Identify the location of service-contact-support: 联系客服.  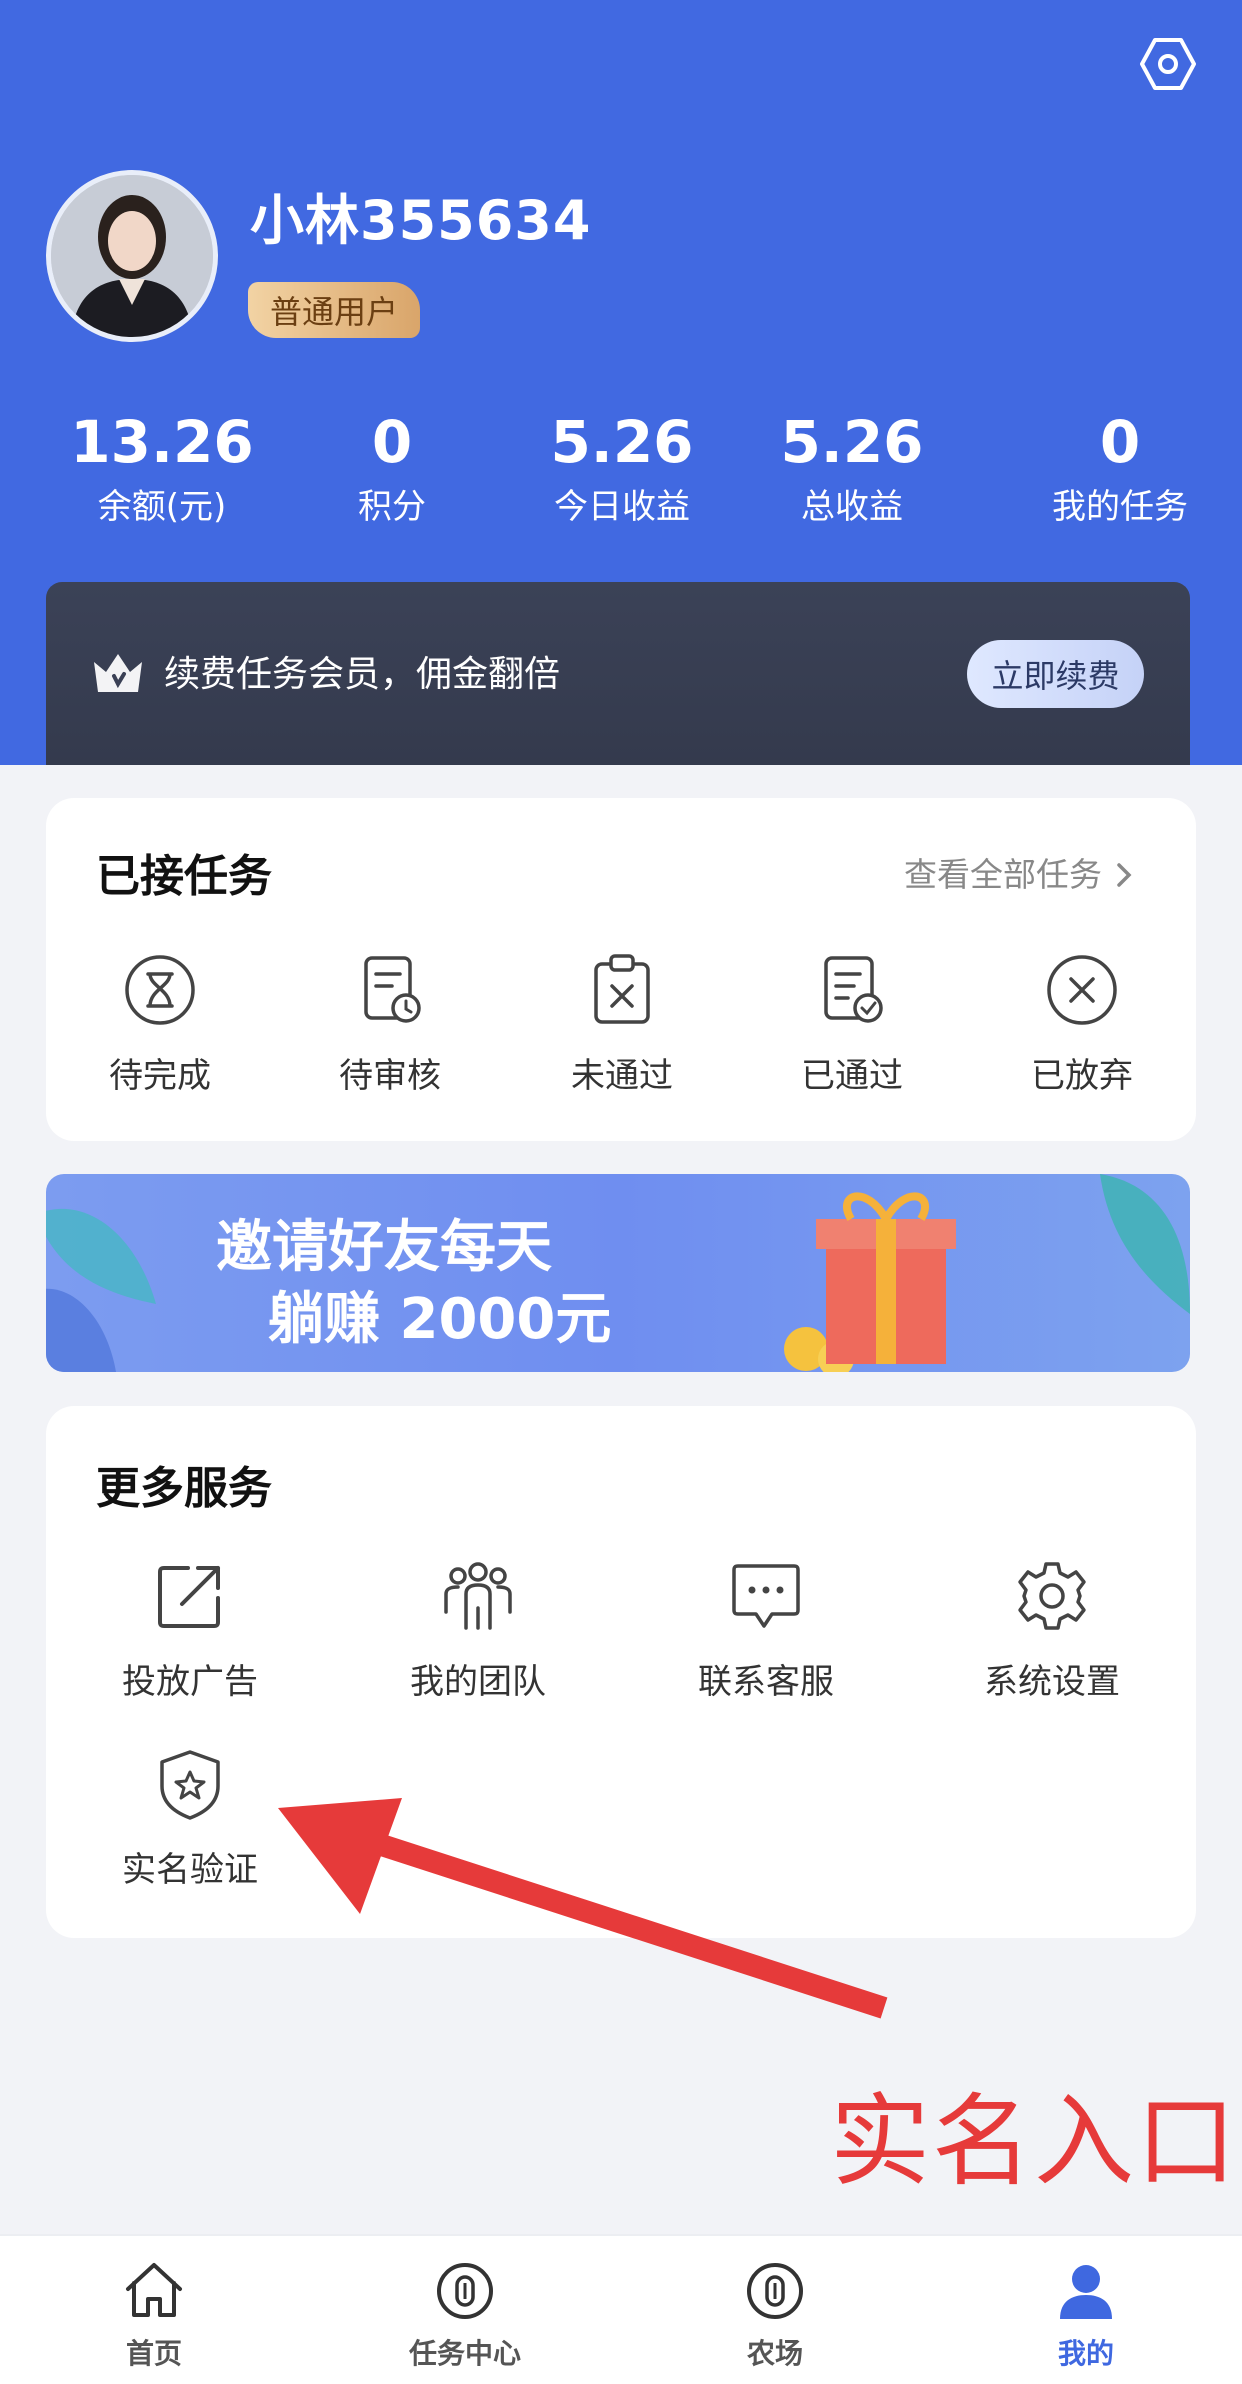
(766, 1629).